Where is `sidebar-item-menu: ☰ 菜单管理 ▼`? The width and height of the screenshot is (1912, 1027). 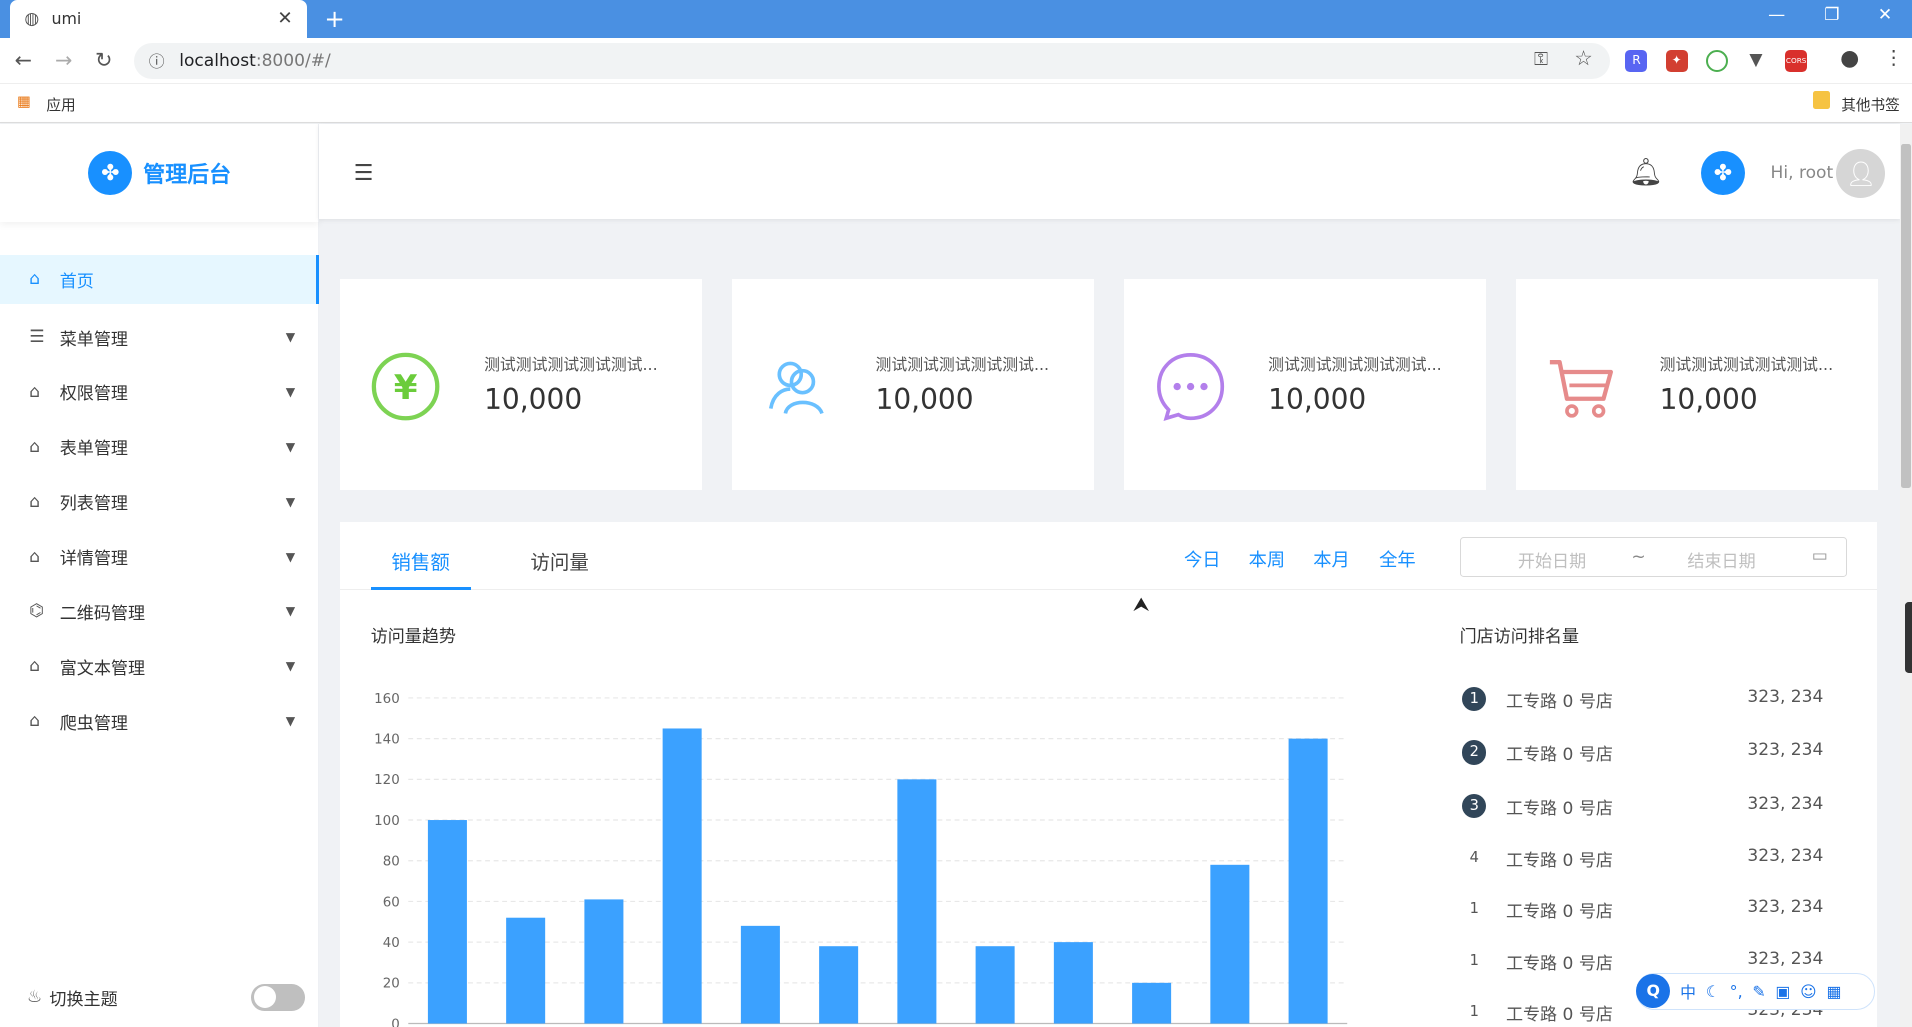 sidebar-item-menu: ☰ 菜单管理 ▼ is located at coordinates (159, 337).